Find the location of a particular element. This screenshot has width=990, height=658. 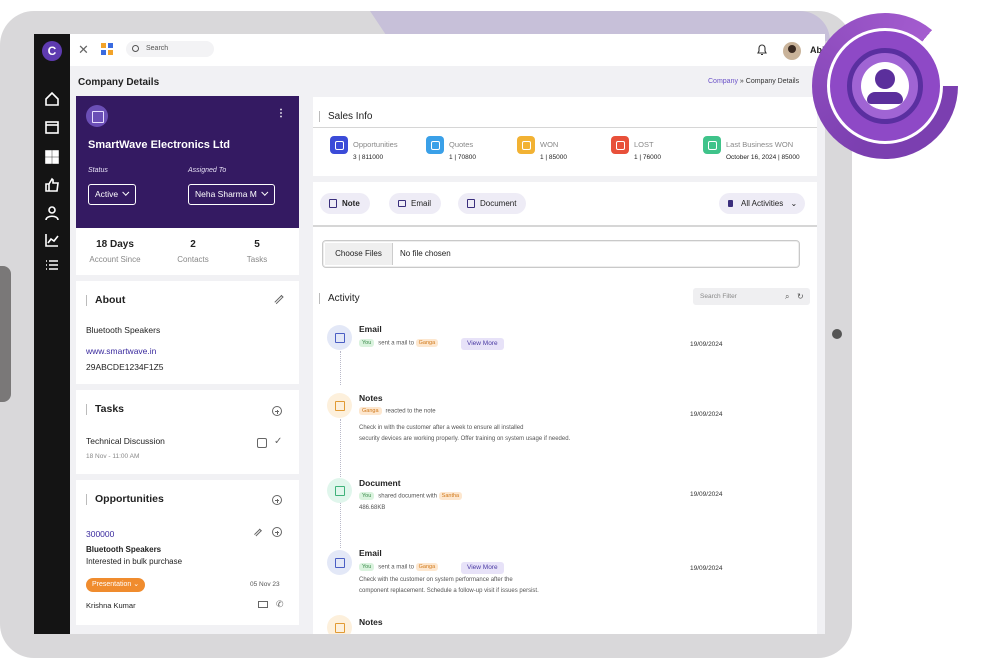

kpi-label: LOST is located at coordinates (644, 144).